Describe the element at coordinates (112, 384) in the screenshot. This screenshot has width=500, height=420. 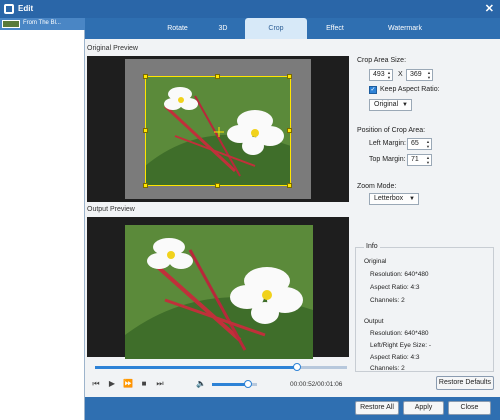
I see `play-icon: ▶` at that location.